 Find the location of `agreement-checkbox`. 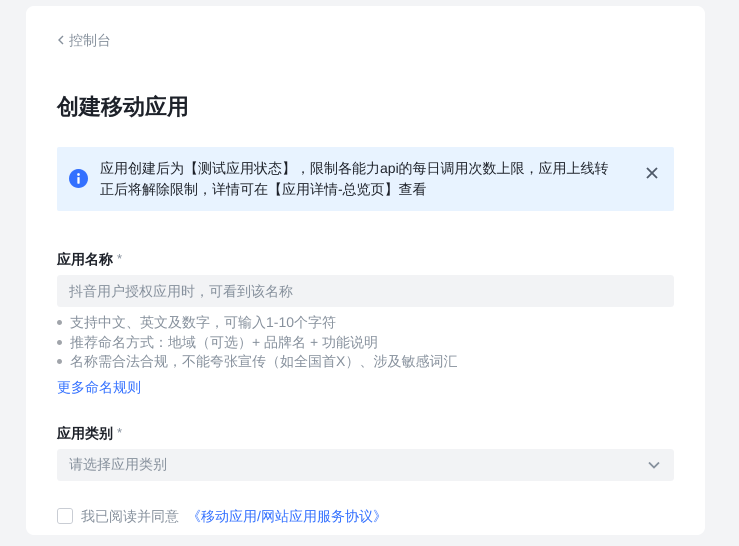

agreement-checkbox is located at coordinates (65, 516).